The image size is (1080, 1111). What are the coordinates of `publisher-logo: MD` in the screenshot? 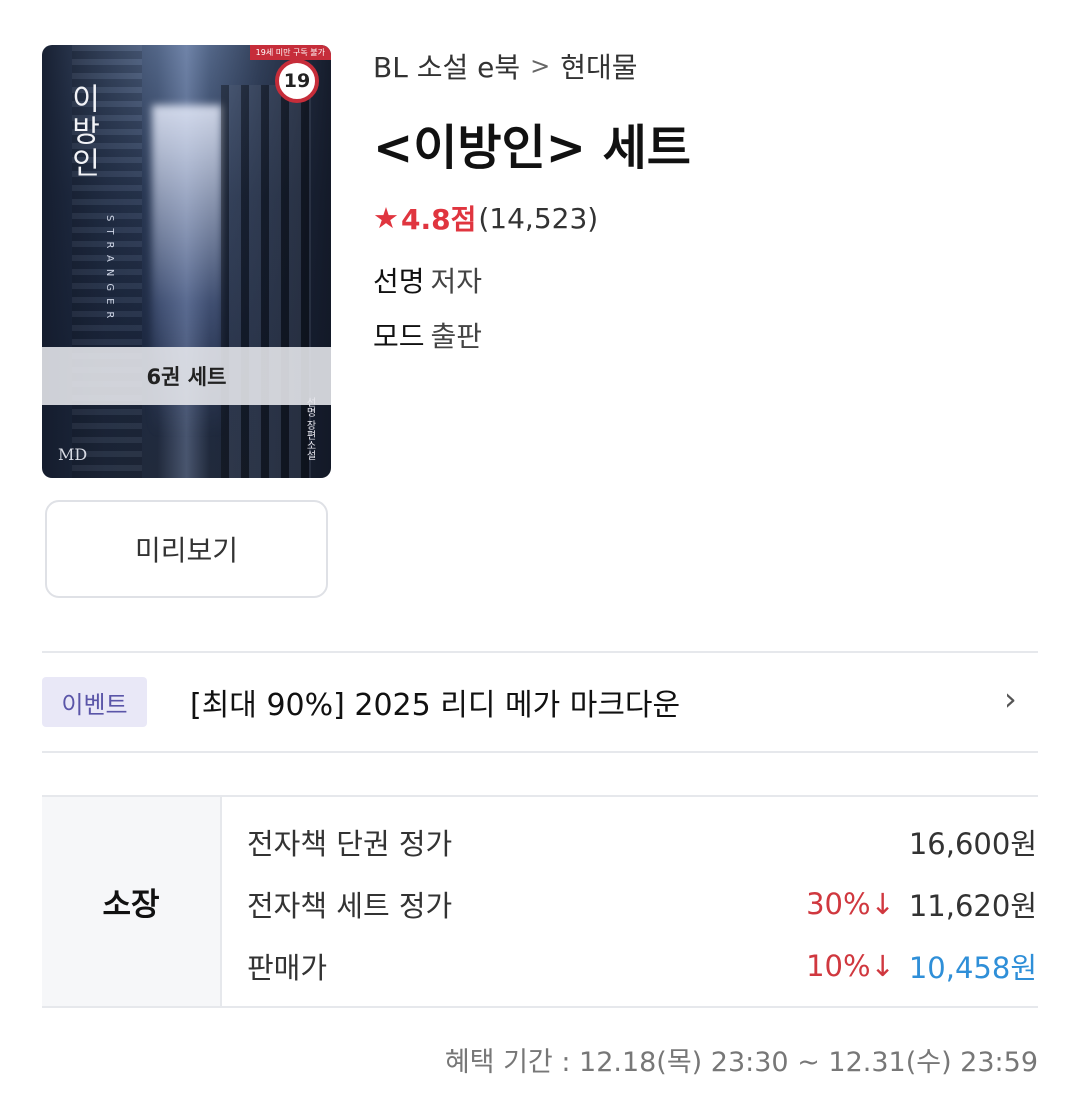 It's located at (73, 454).